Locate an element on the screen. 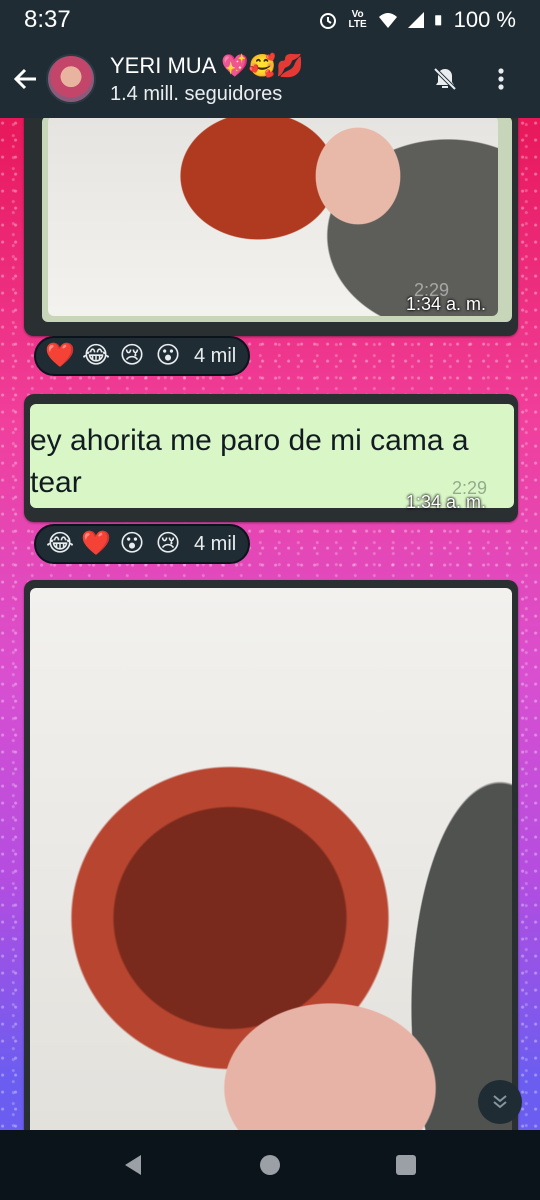 The height and width of the screenshot is (1200, 540). message-text-line-2: tear is located at coordinates (56, 482).